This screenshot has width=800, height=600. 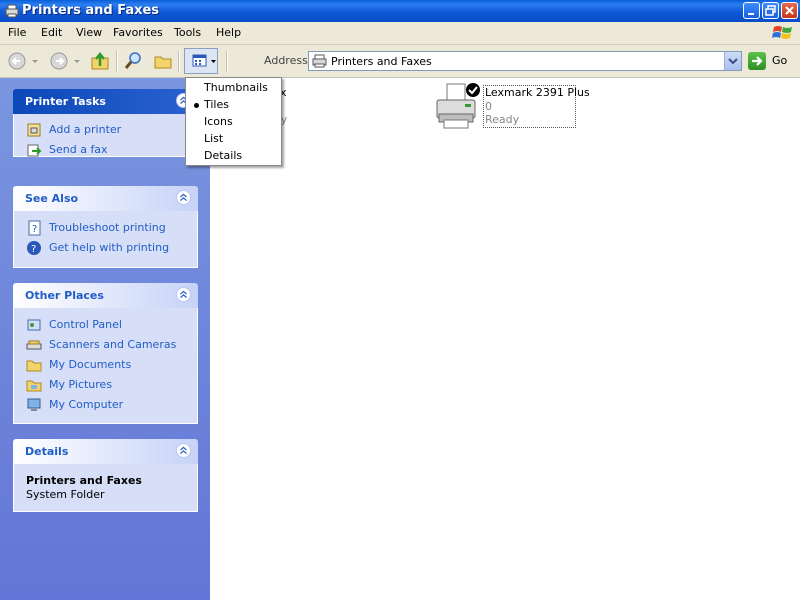 I want to click on add-printer-icon, so click(x=34, y=130).